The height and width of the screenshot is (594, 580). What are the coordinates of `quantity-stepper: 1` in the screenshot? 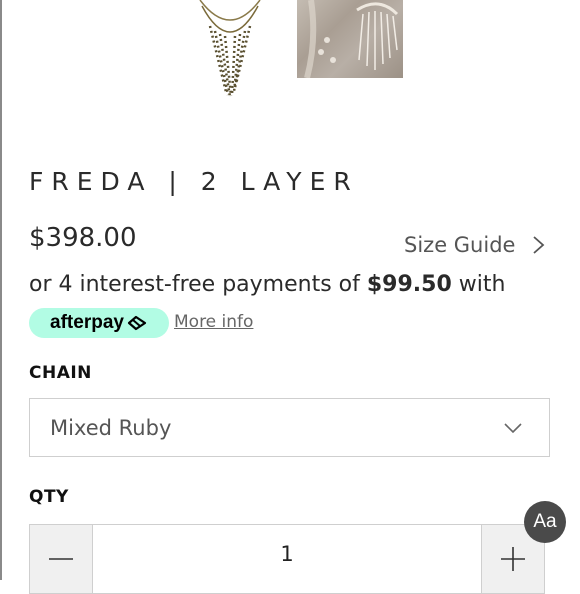 It's located at (287, 559).